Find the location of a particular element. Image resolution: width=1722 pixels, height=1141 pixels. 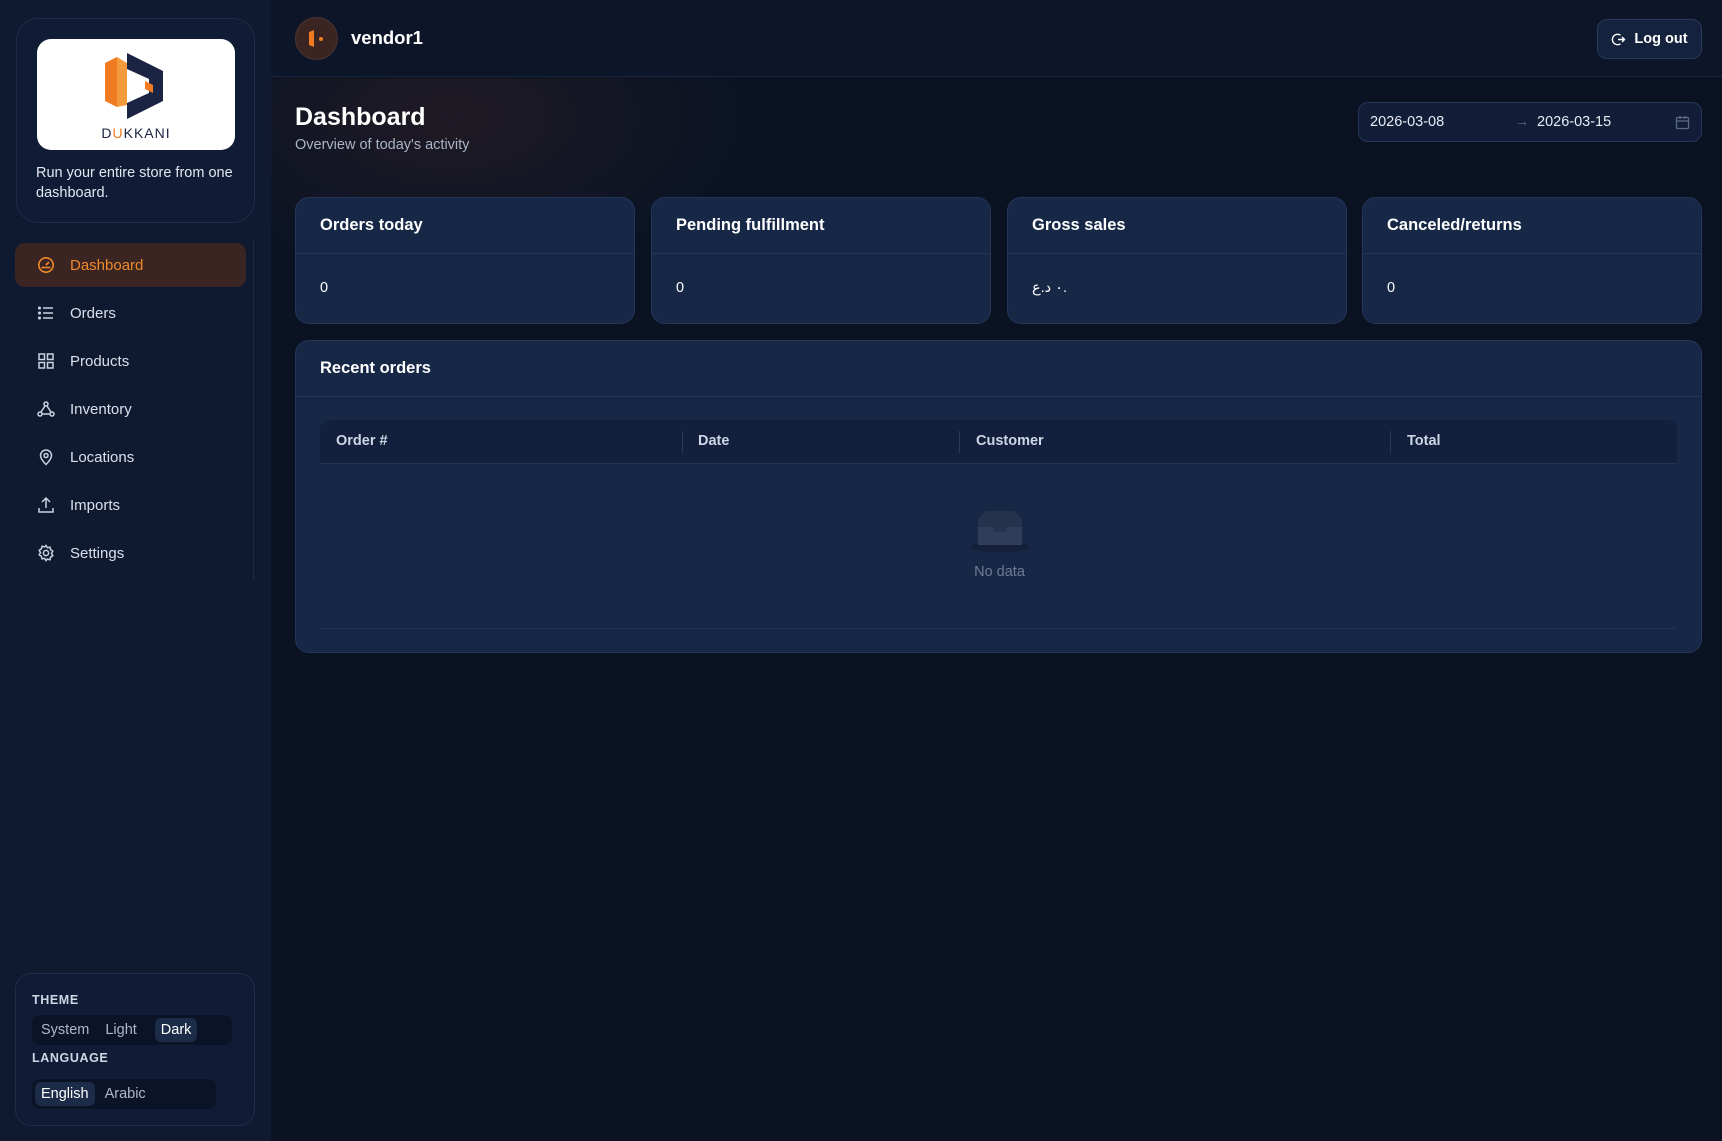

sidebar-item-locations: Locations is located at coordinates (130, 457).